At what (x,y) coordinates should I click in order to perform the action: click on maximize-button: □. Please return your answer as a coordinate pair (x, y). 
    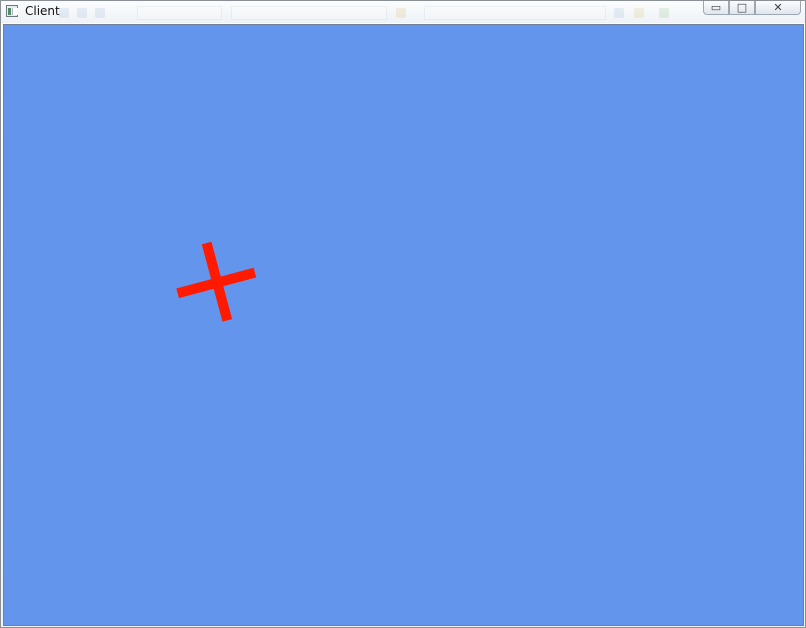
    Looking at the image, I should click on (742, 8).